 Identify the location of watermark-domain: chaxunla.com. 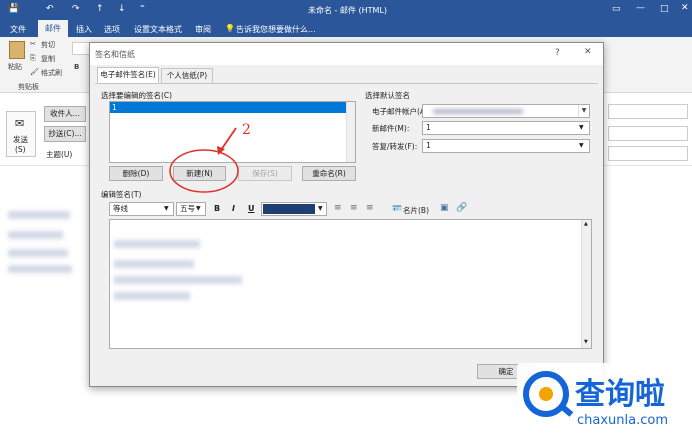
(622, 420).